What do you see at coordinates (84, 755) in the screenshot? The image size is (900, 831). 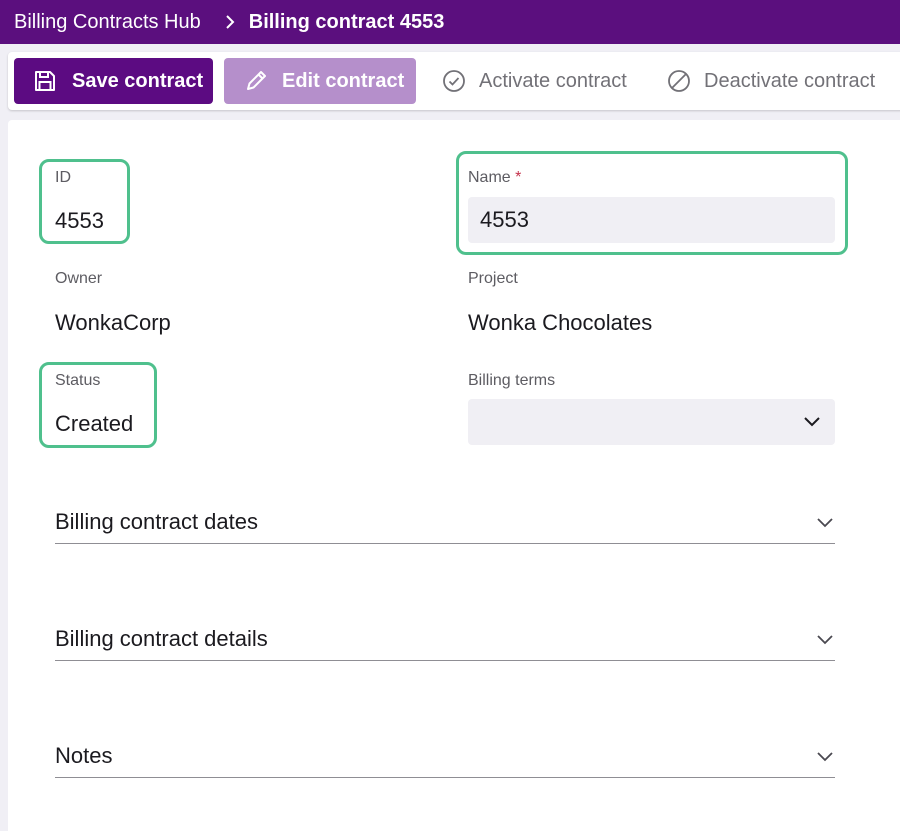 I see `section-title: Notes` at bounding box center [84, 755].